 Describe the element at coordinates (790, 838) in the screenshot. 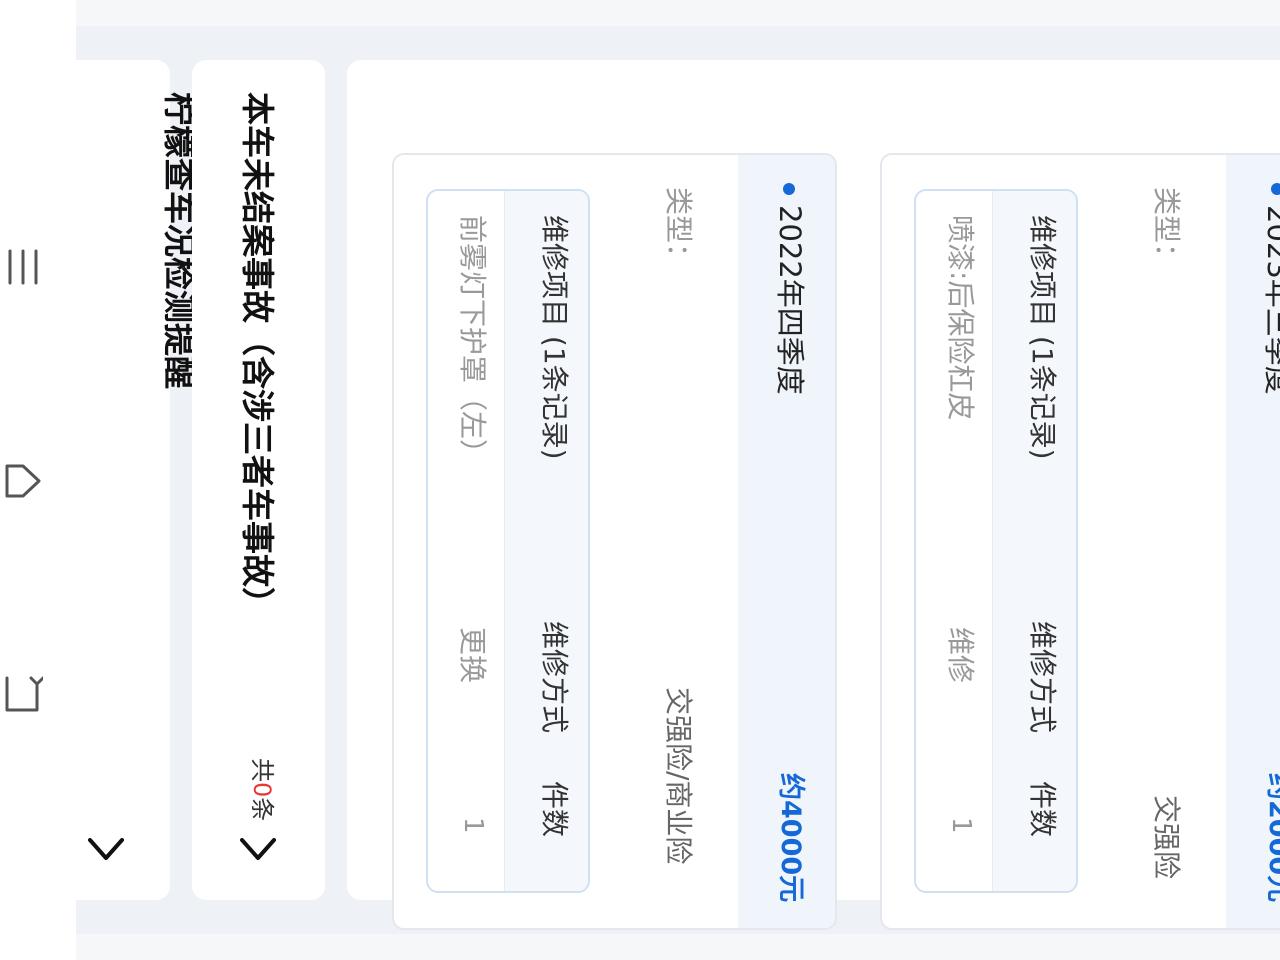

I see `record-amount: 约4000元` at that location.